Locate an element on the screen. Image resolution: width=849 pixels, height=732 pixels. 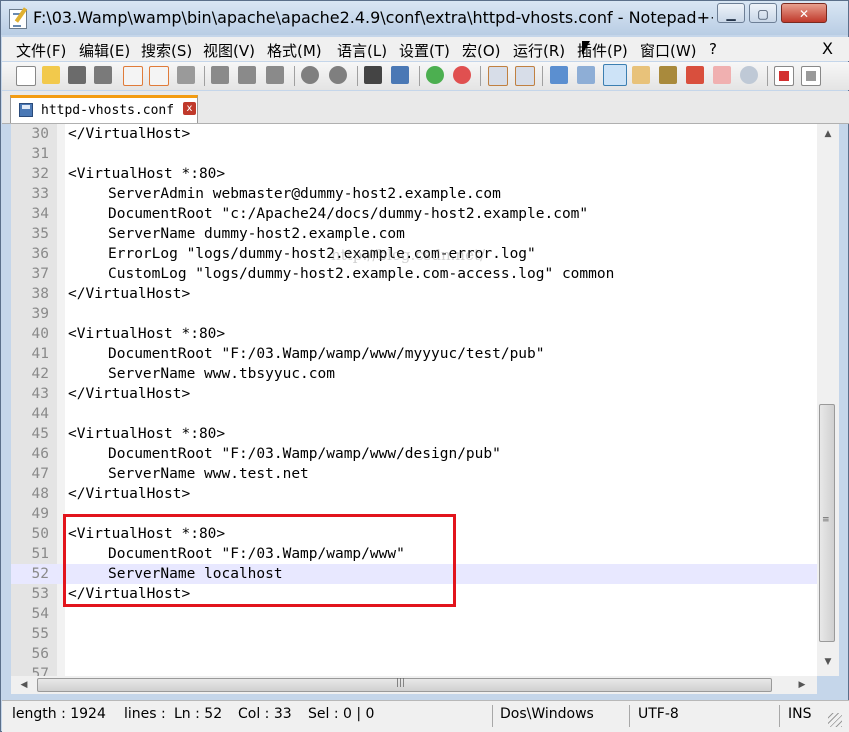
code-line: 31 is located at coordinates (414, 154).